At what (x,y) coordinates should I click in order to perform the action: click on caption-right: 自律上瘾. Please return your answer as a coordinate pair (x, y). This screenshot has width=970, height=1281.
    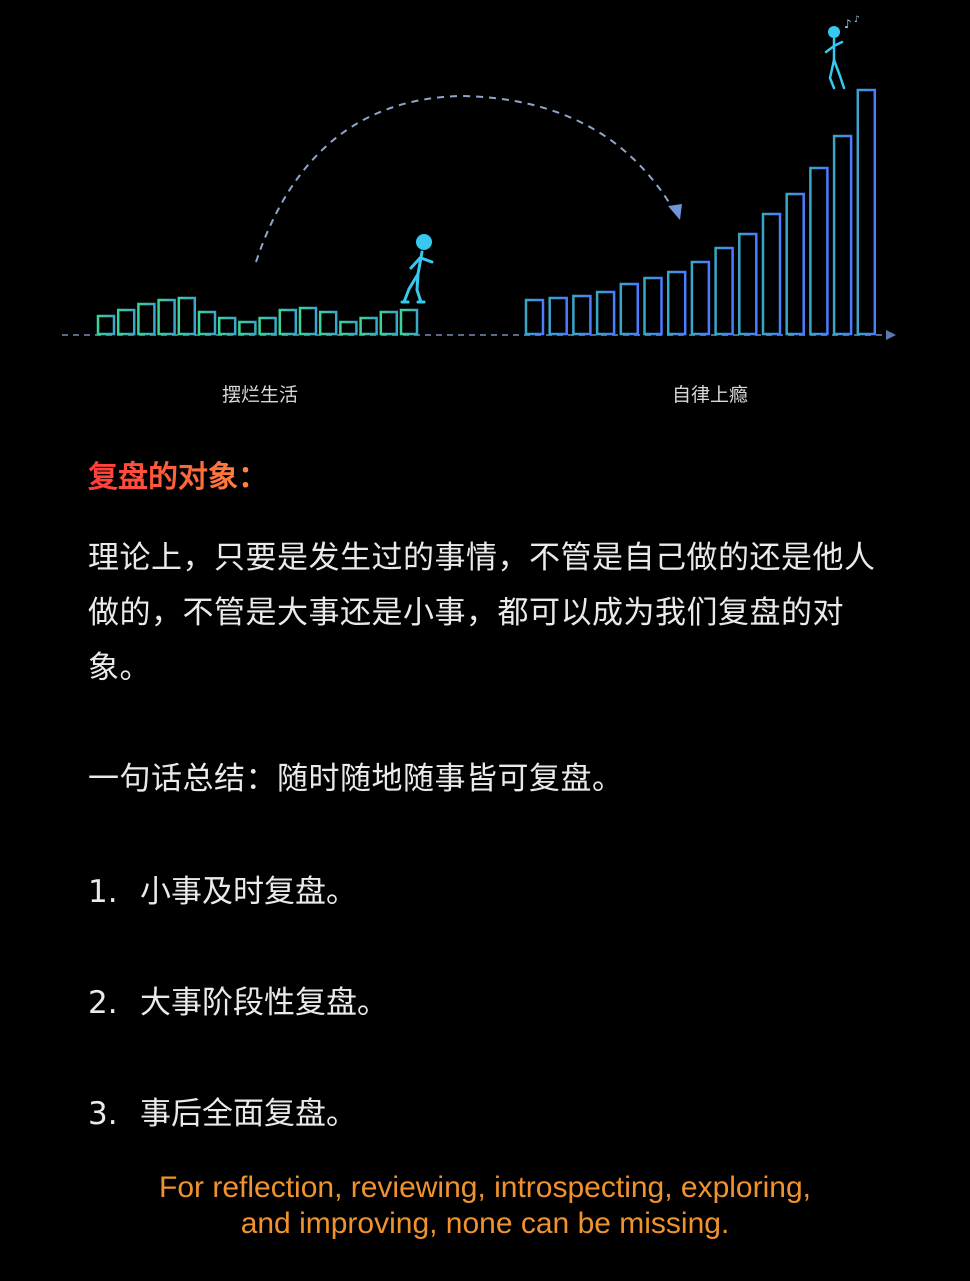
    Looking at the image, I should click on (710, 395).